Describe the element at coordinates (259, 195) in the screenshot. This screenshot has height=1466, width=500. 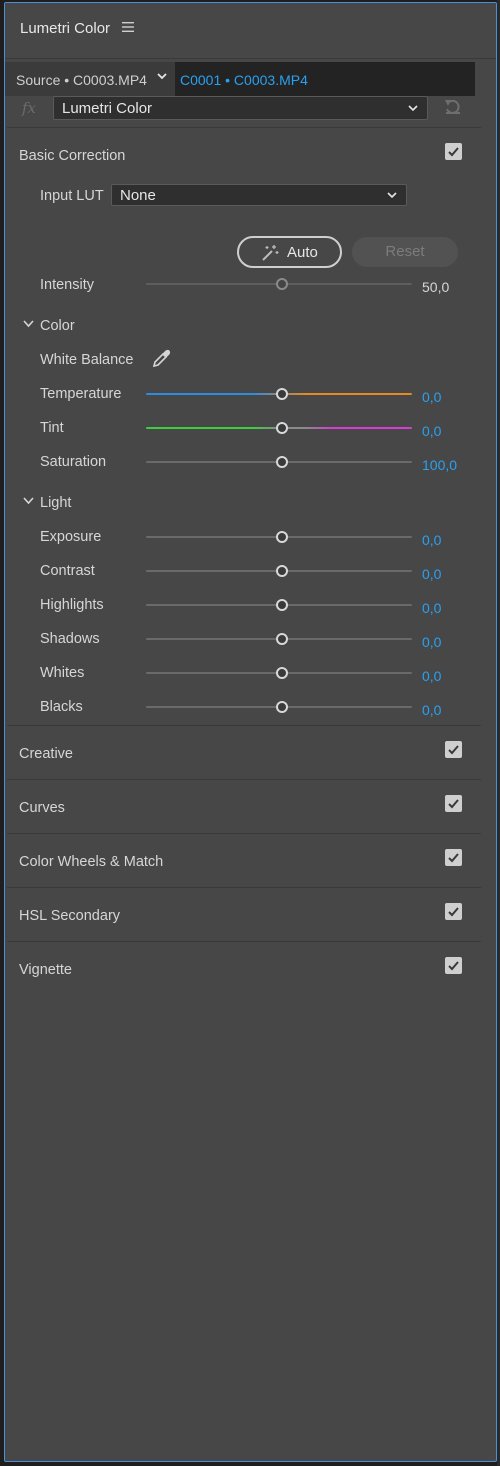
I see `input-lut-select: None` at that location.